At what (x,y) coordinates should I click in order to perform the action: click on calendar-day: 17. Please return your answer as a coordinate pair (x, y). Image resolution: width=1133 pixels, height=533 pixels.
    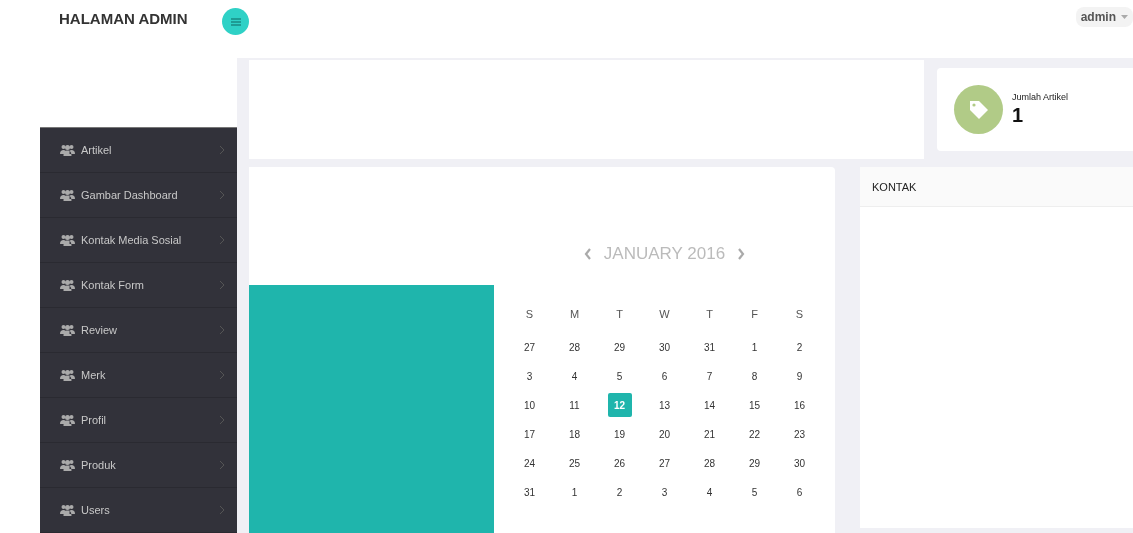
    Looking at the image, I should click on (529, 434).